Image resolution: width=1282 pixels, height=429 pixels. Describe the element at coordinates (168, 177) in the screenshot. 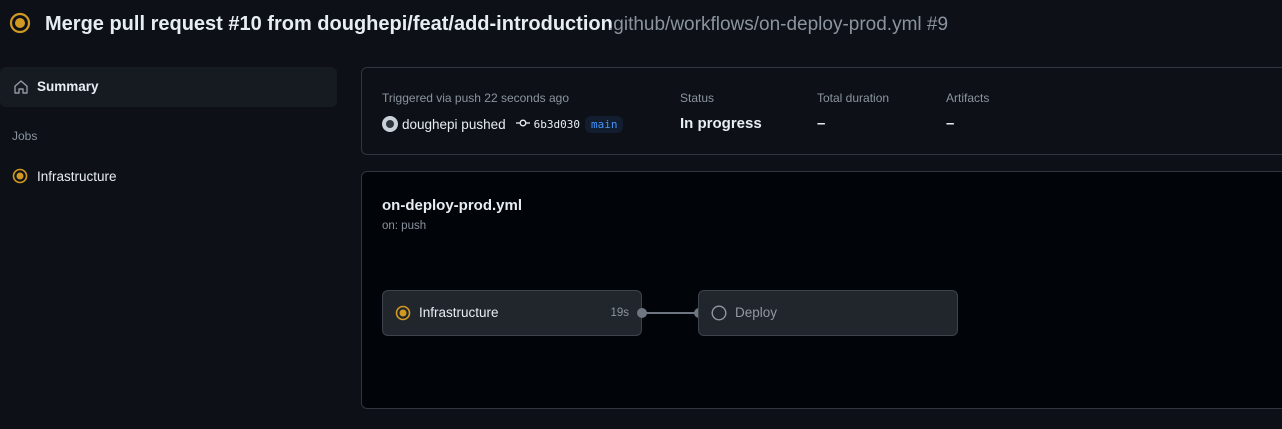

I see `sidebar-item-infrastructure: Infrastructure` at that location.